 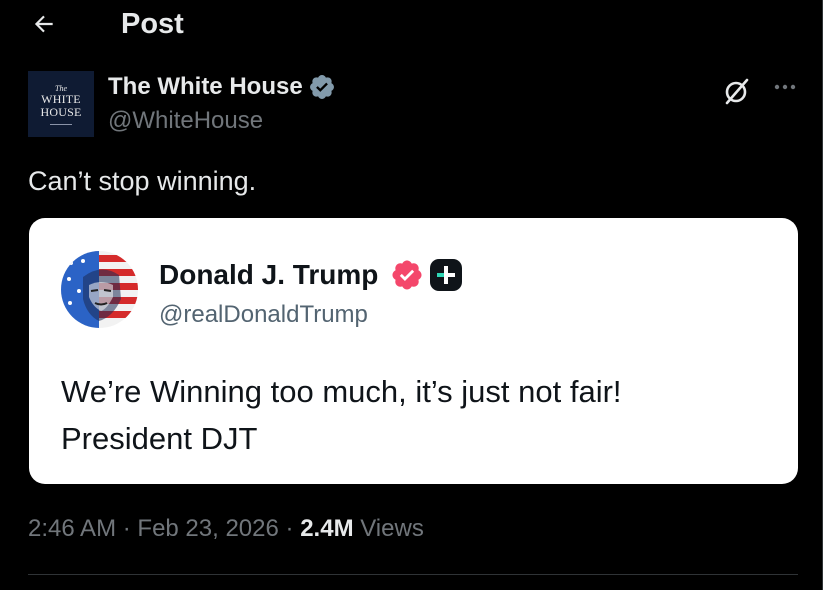 I want to click on quote-avatar, so click(x=99, y=289).